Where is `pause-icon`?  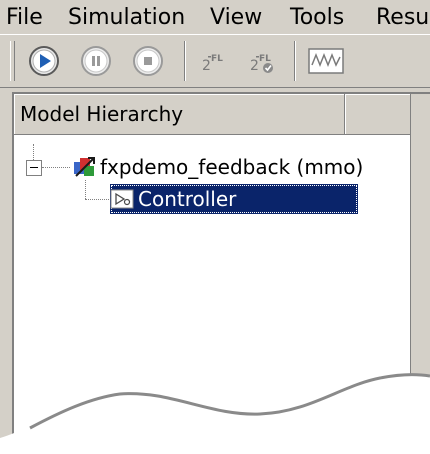
pause-icon is located at coordinates (96, 61).